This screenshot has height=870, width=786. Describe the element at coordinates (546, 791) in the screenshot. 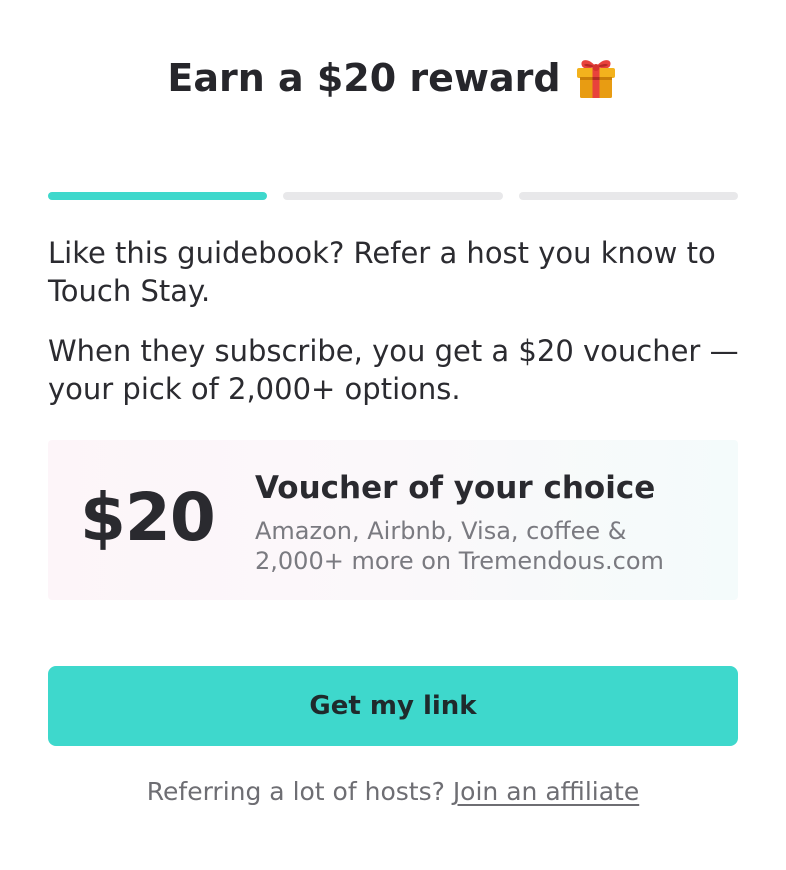

I see `join-affiliate-link: Join an affiliate` at that location.